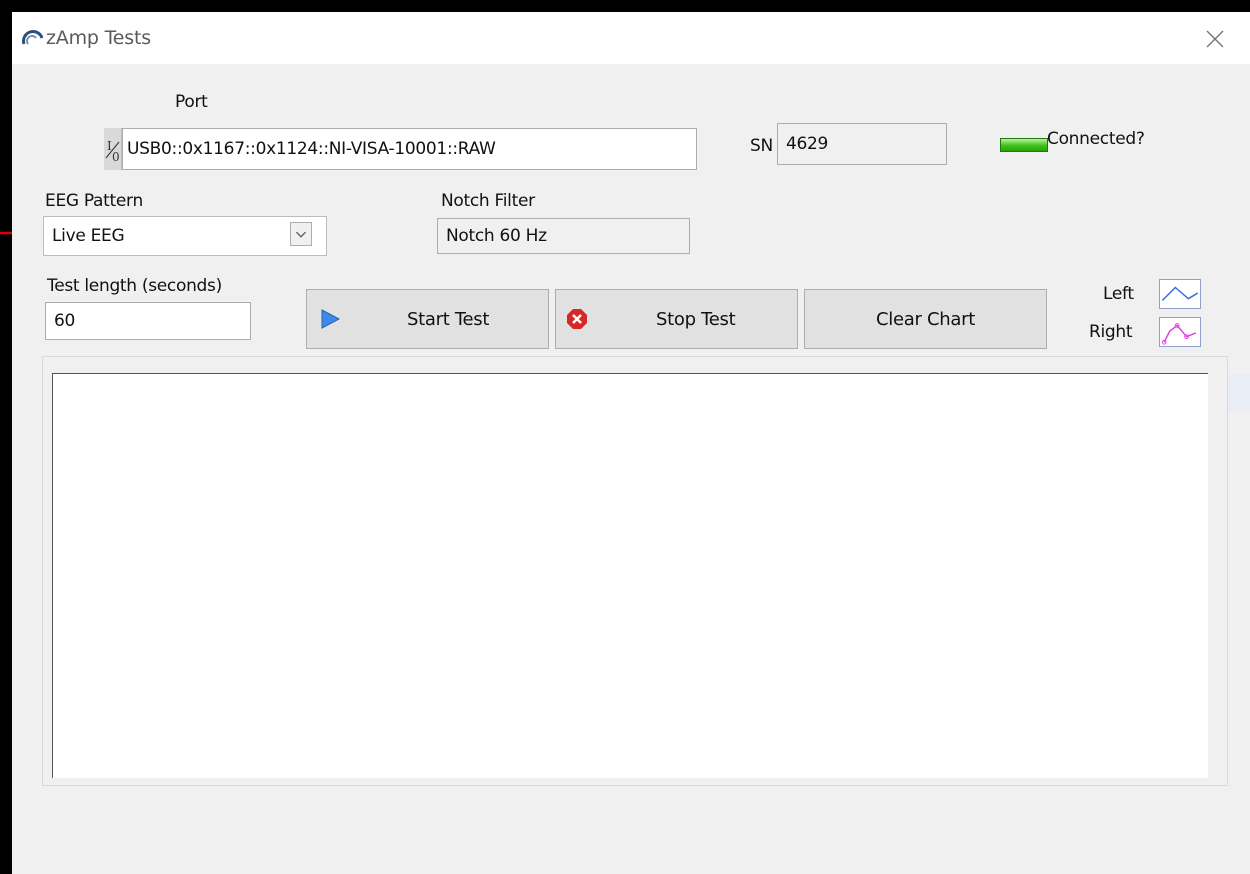 The image size is (1250, 874). What do you see at coordinates (134, 286) in the screenshot?
I see `test-length-label: Test length (seconds)` at bounding box center [134, 286].